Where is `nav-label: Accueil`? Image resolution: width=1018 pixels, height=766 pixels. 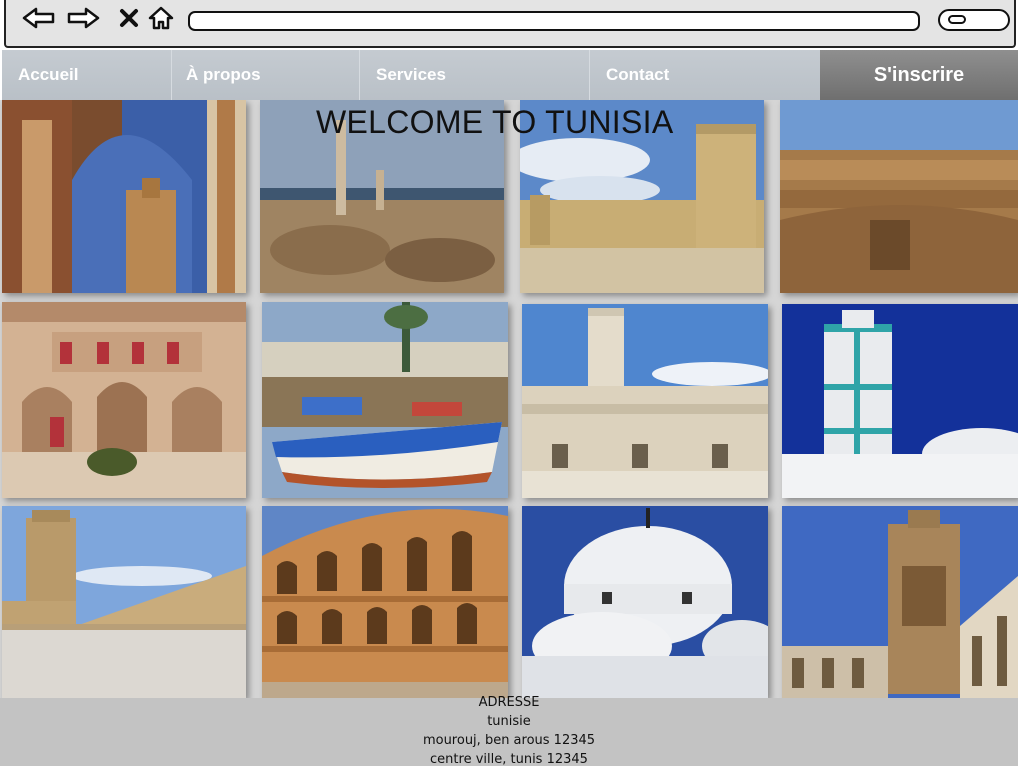
nav-label: Accueil is located at coordinates (48, 74).